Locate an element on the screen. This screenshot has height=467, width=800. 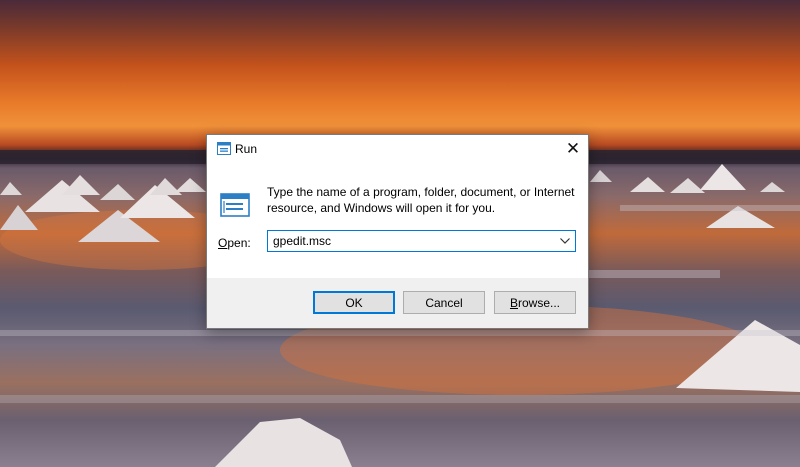
dialog-title: Run is located at coordinates (246, 149).